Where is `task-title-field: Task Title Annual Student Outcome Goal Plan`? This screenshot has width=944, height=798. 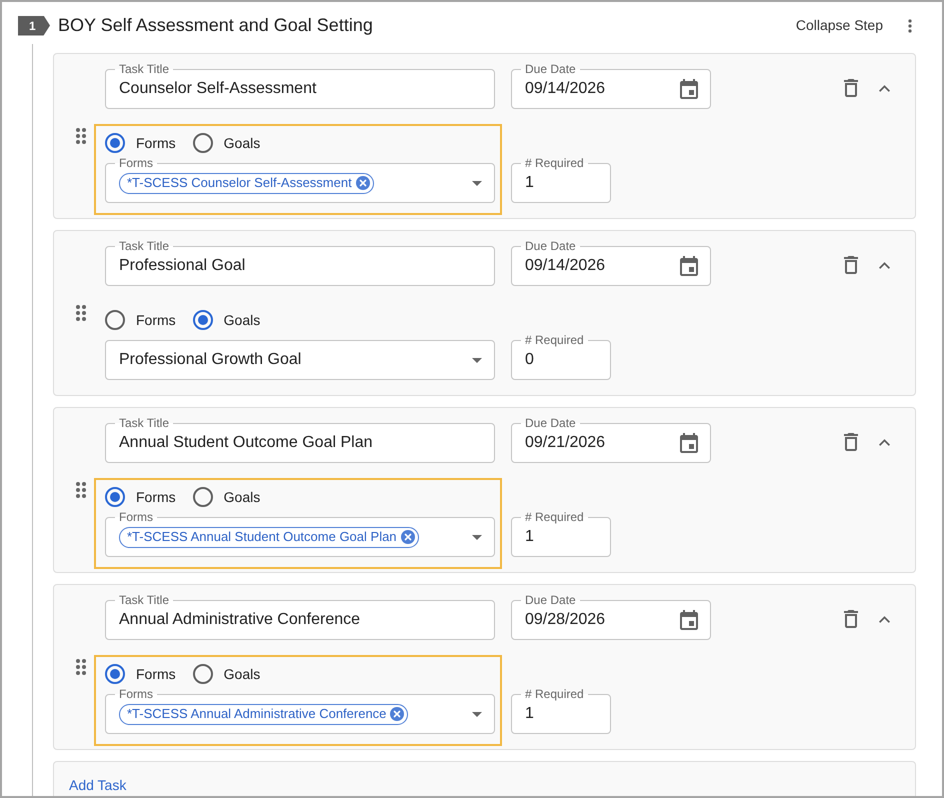 task-title-field: Task Title Annual Student Outcome Goal Plan is located at coordinates (300, 439).